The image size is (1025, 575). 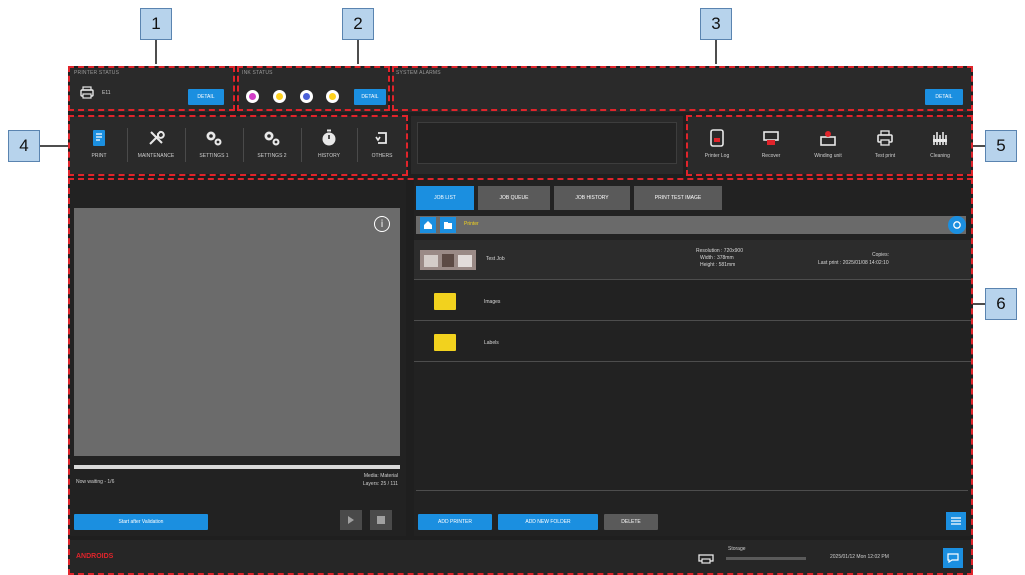 I want to click on job-detail-1: Resolution : 720x900, so click(x=719, y=251).